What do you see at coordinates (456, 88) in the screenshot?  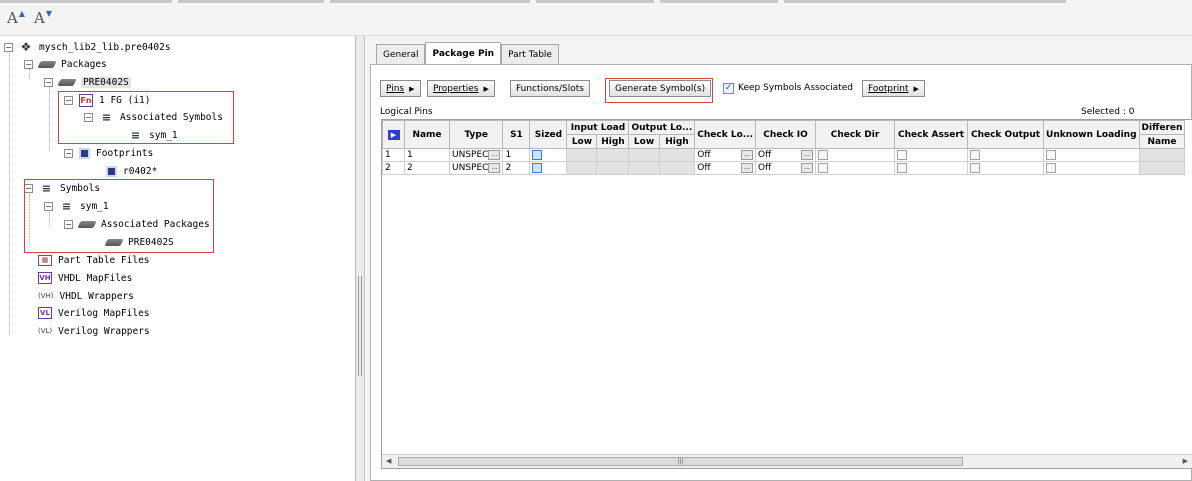 I see `properties-button-label: Properties` at bounding box center [456, 88].